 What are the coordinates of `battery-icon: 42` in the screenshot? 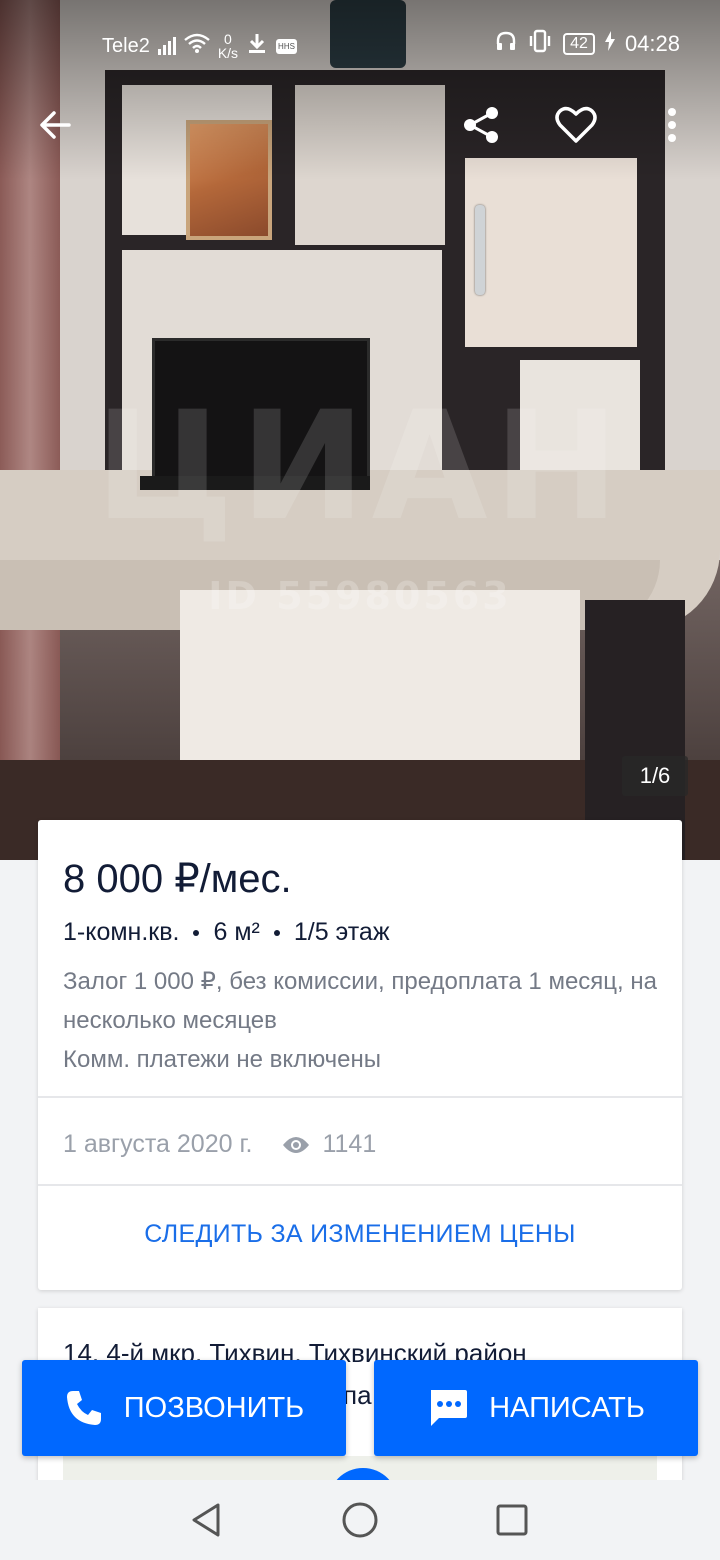 It's located at (579, 44).